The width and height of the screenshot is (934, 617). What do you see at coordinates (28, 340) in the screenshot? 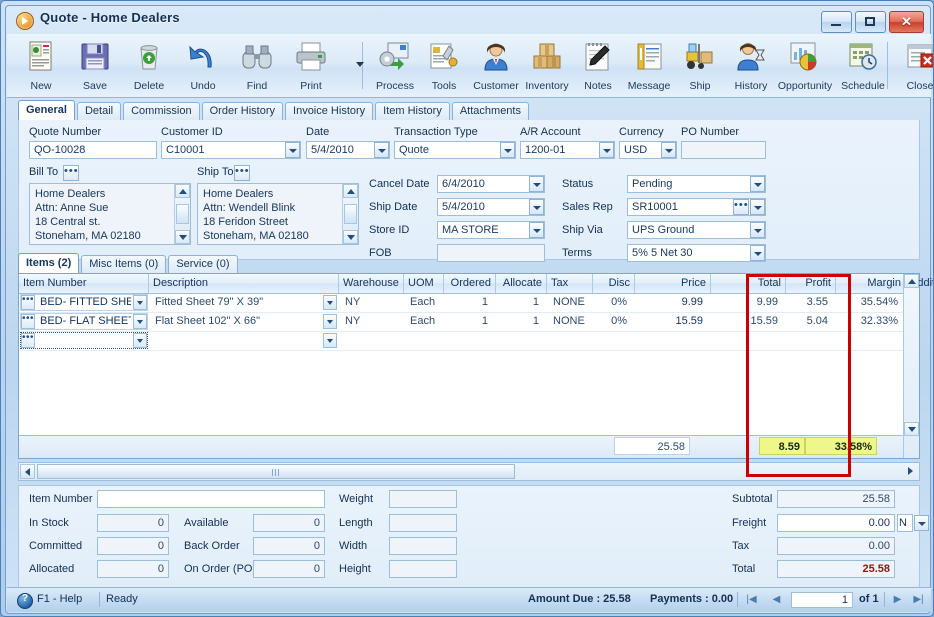
I see `row3-item-lookup-button: •••` at bounding box center [28, 340].